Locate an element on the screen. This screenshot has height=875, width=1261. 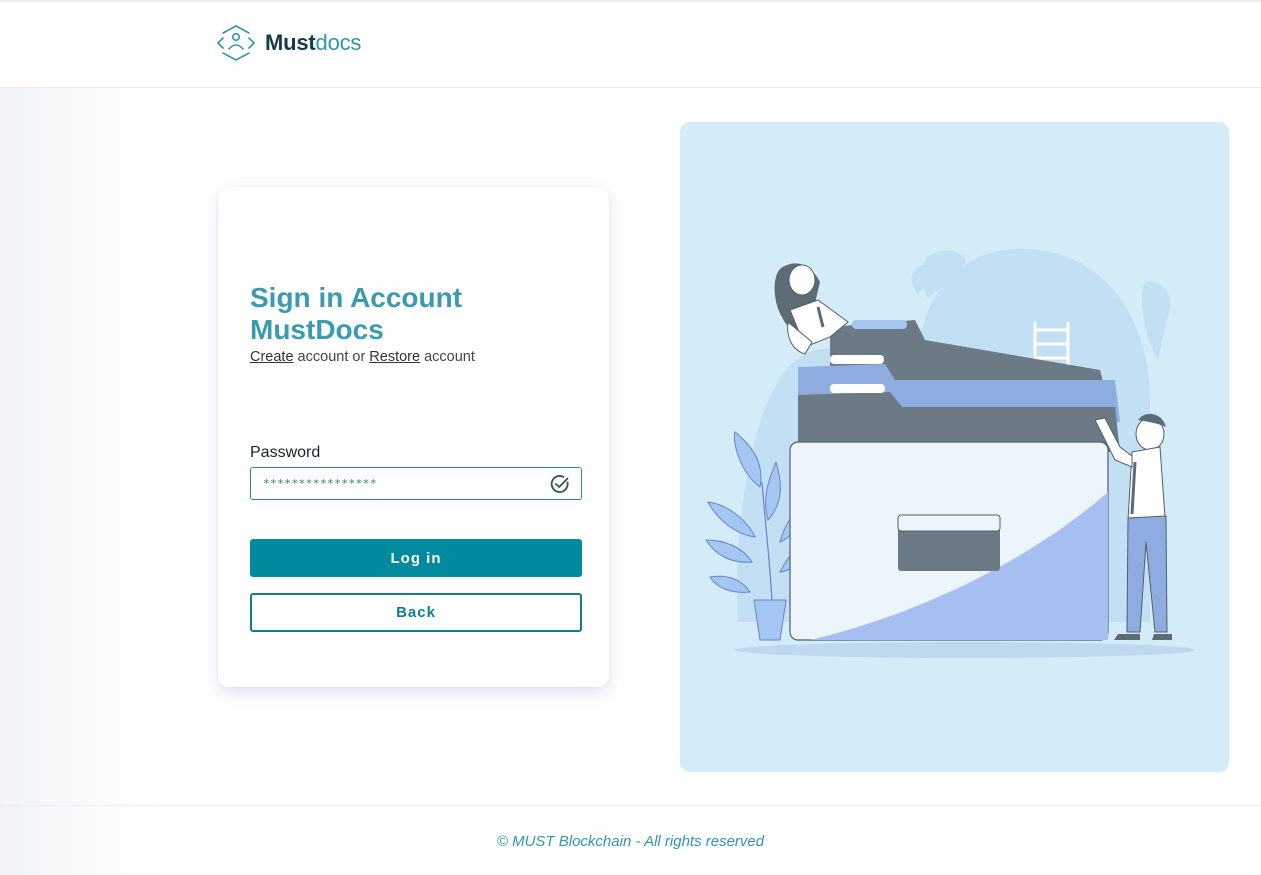
brand-name-part1: Must is located at coordinates (290, 42).